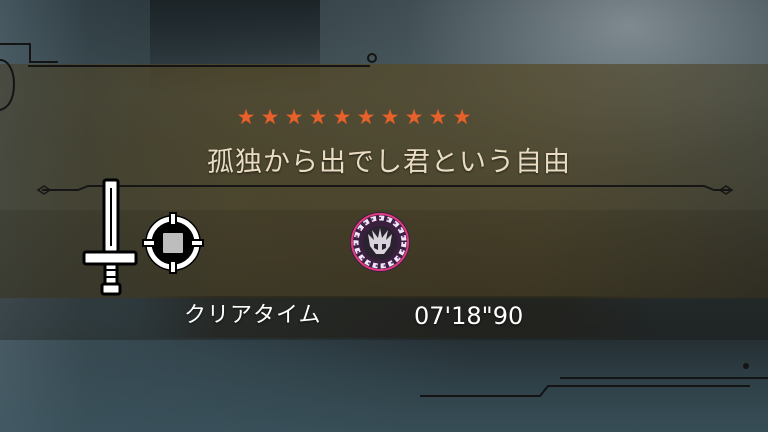 The image size is (768, 432). I want to click on clear-time-value: 07'18"90, so click(469, 316).